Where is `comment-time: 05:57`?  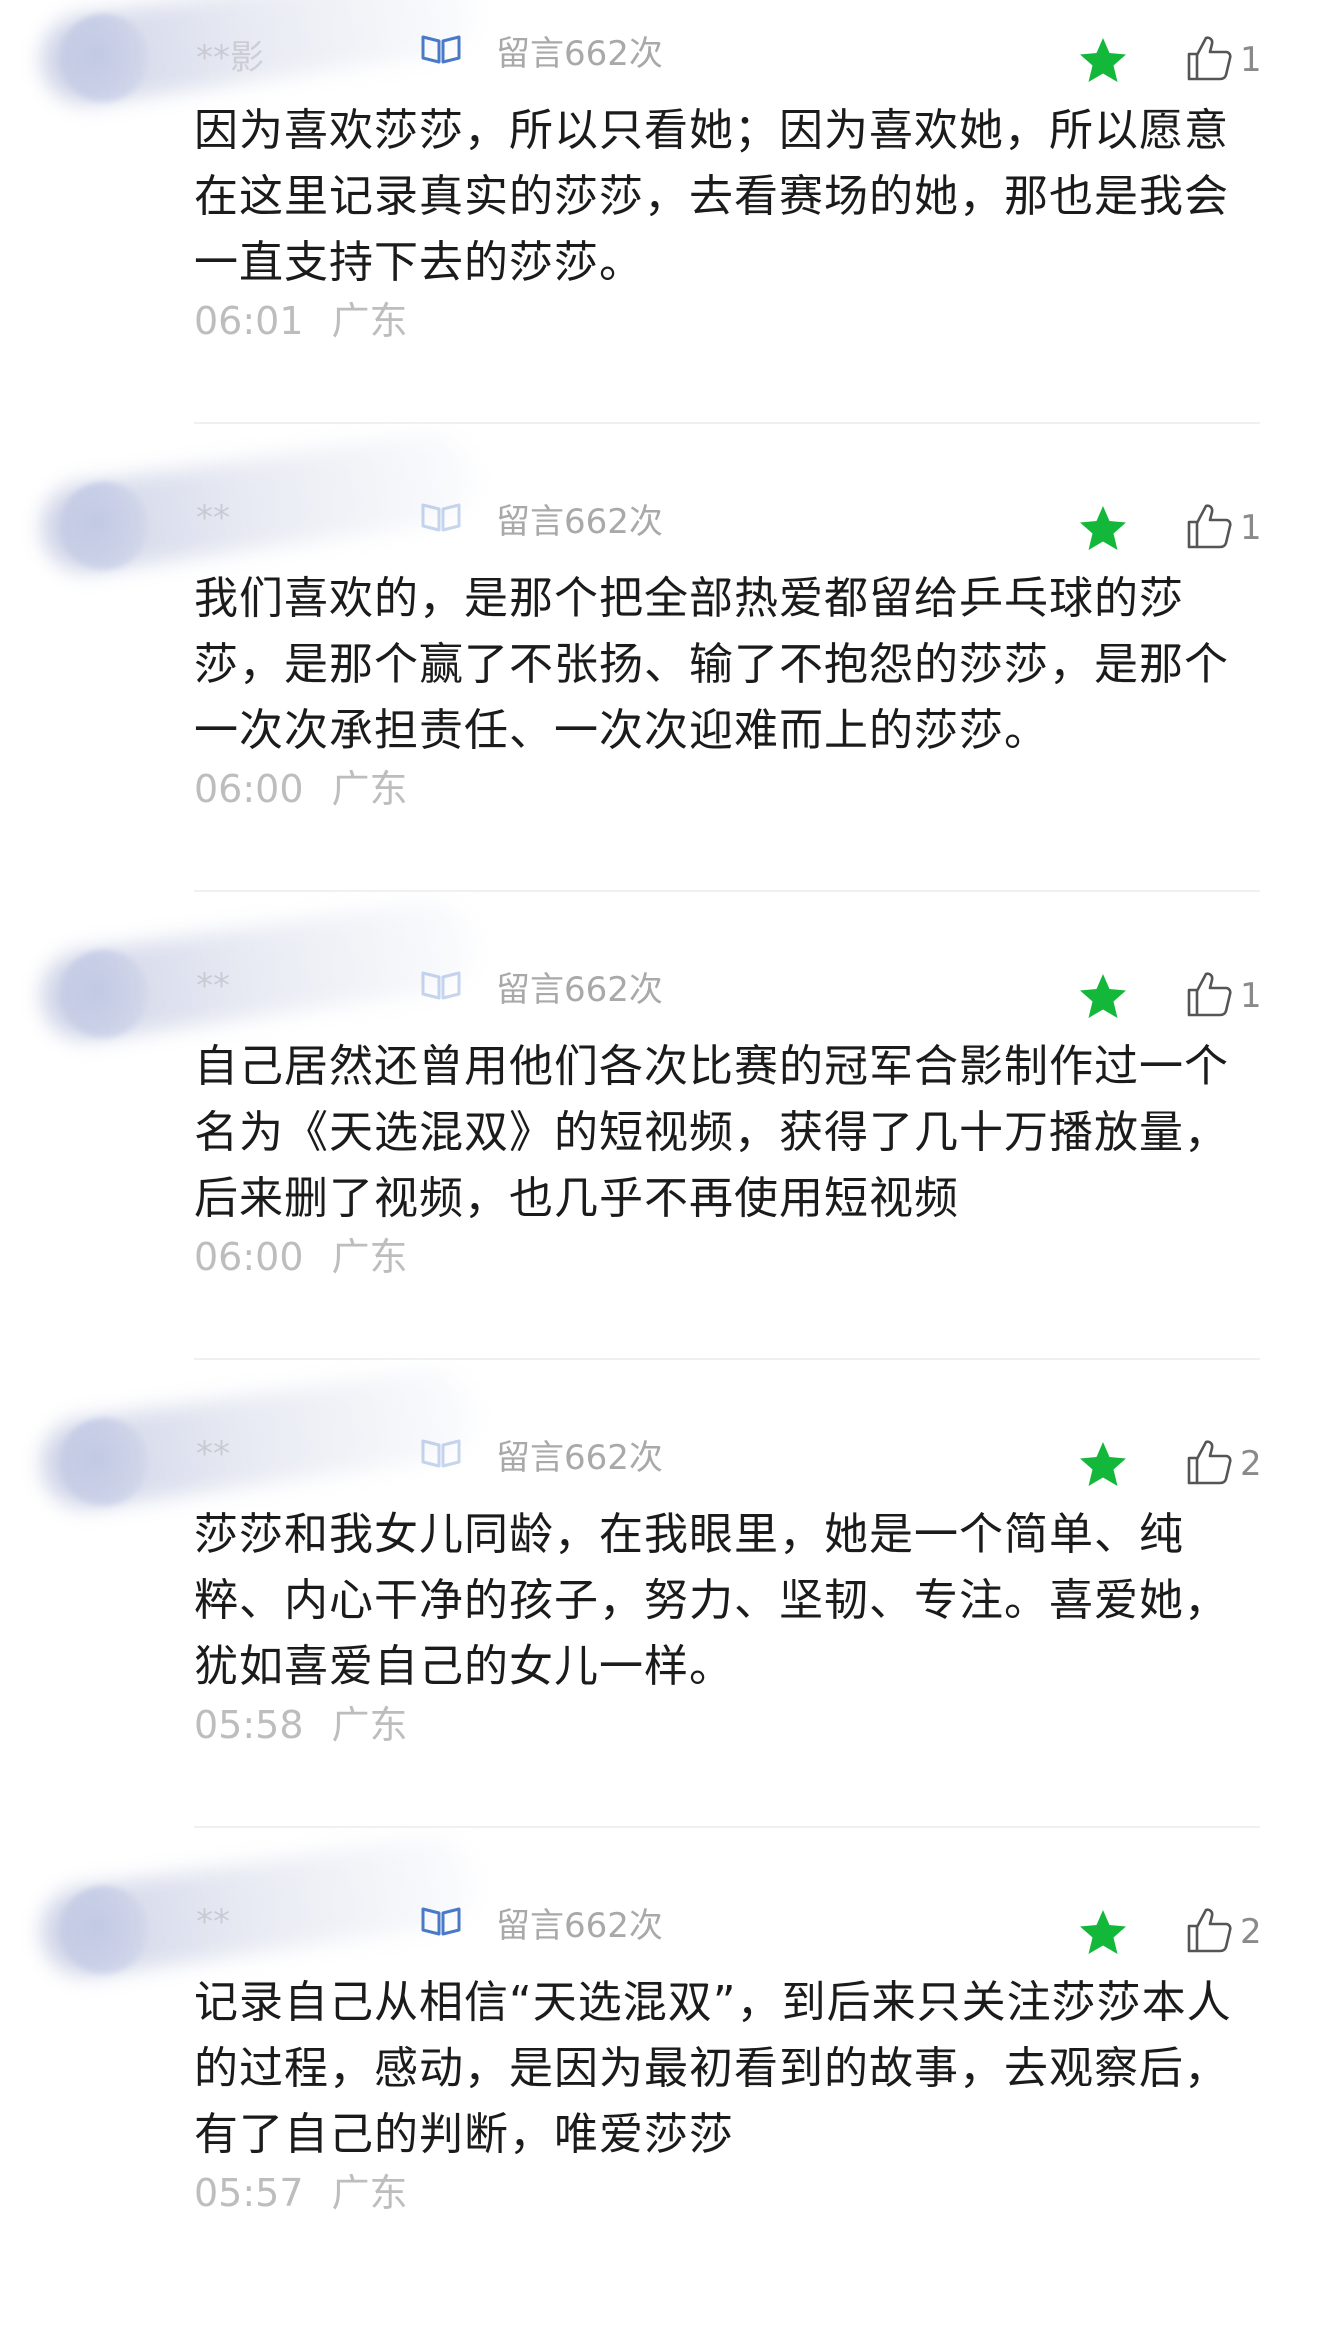
comment-time: 05:57 is located at coordinates (249, 2193).